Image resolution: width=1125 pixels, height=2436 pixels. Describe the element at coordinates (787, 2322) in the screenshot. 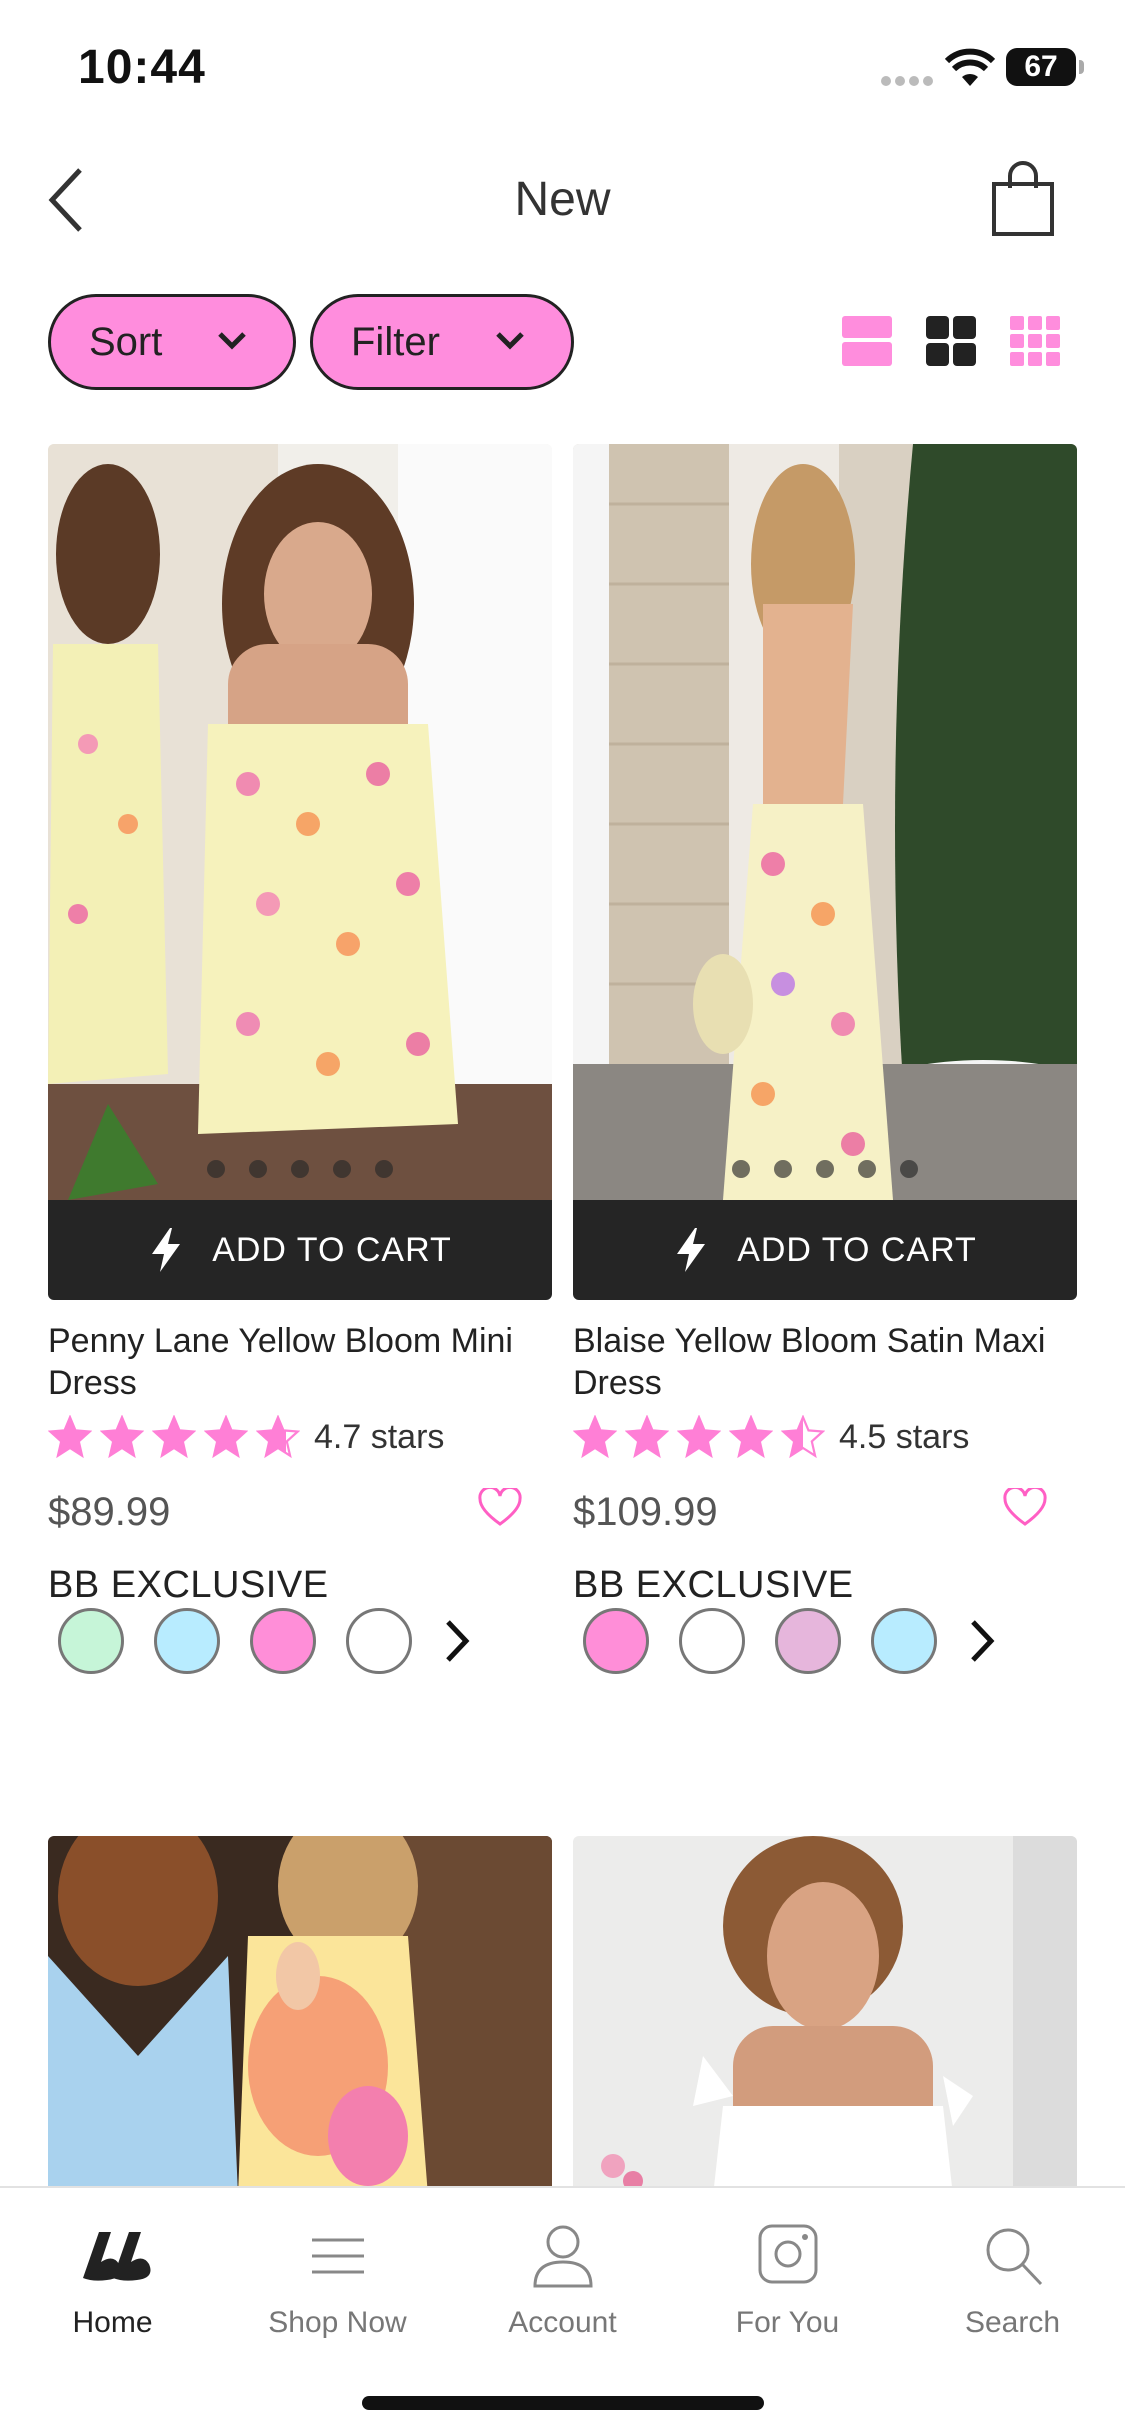

I see `tab-label: For You` at that location.